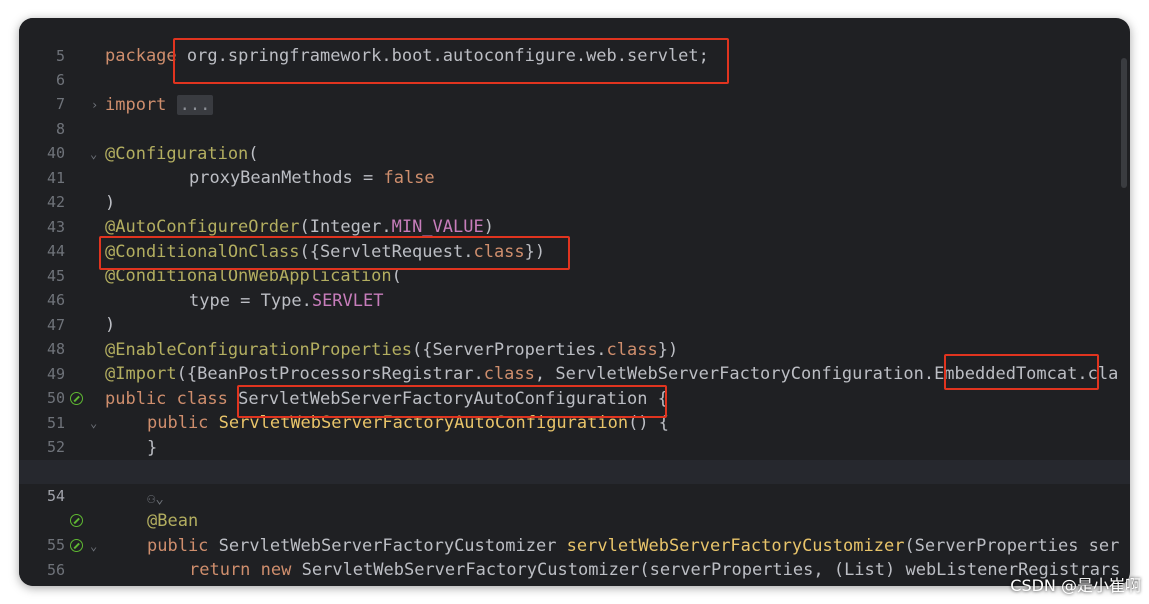  What do you see at coordinates (330, 374) in the screenshot?
I see `args: ({BeanPostProcessorsRegistrar.` at bounding box center [330, 374].